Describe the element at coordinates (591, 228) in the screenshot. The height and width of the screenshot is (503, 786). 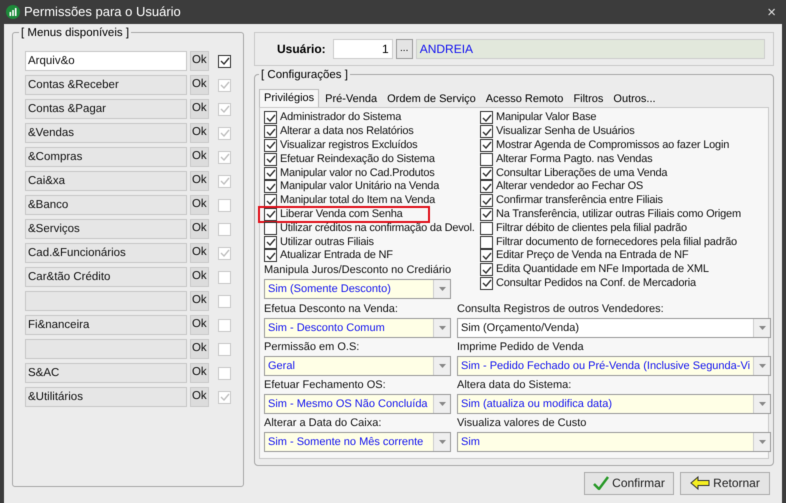
I see `option-label: Filtrar débito de clientes pela filial padrão` at that location.